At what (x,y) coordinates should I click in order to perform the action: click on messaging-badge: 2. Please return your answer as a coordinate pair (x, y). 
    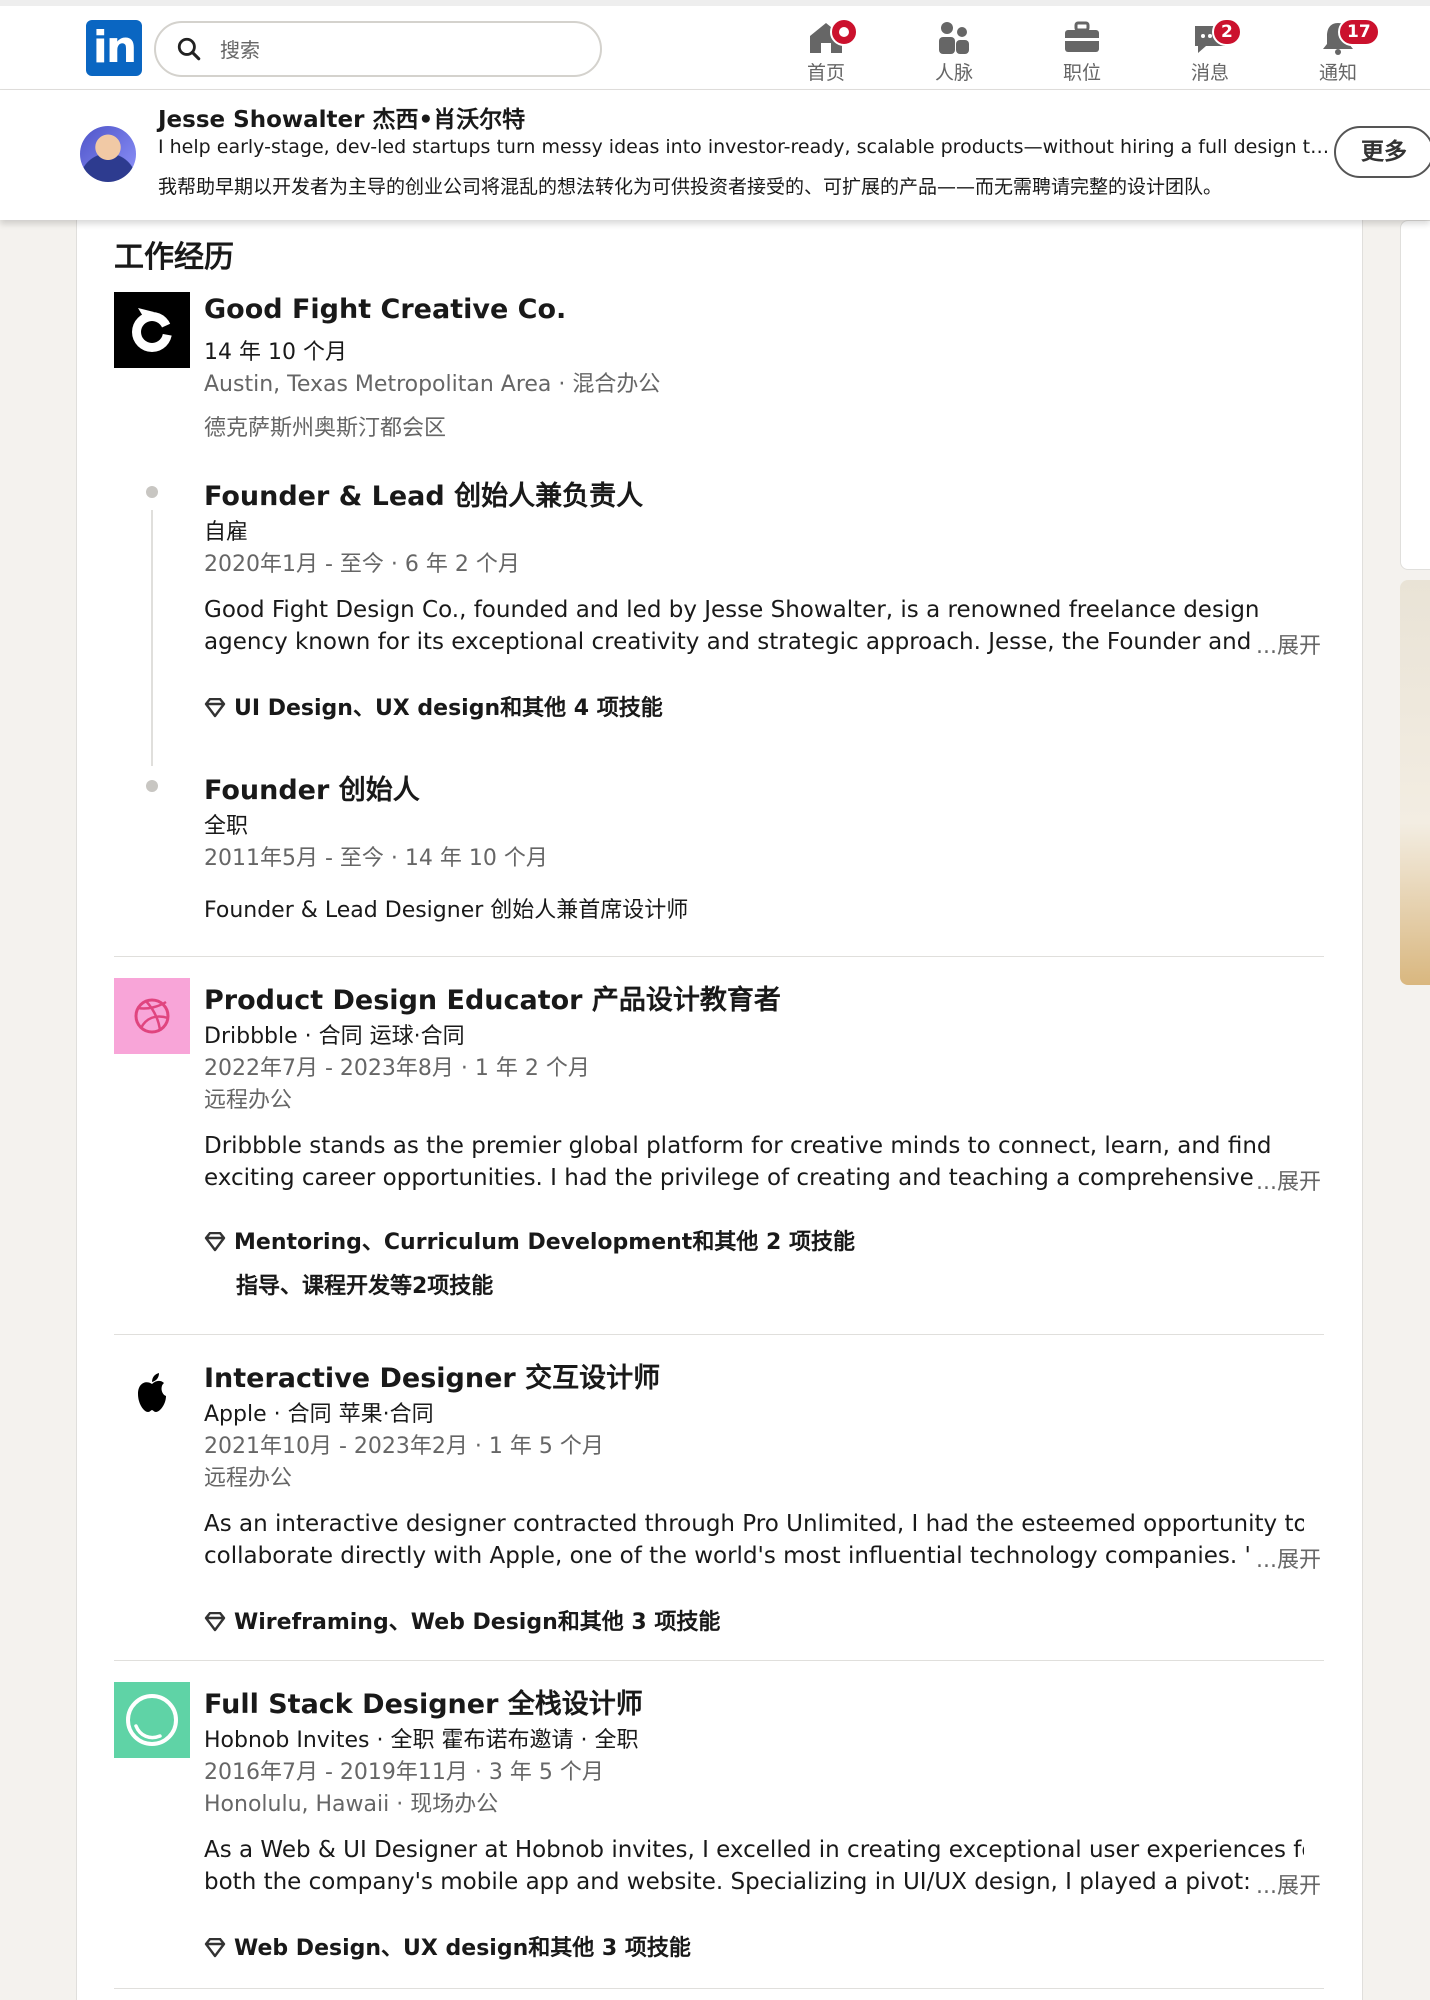
    Looking at the image, I should click on (1227, 32).